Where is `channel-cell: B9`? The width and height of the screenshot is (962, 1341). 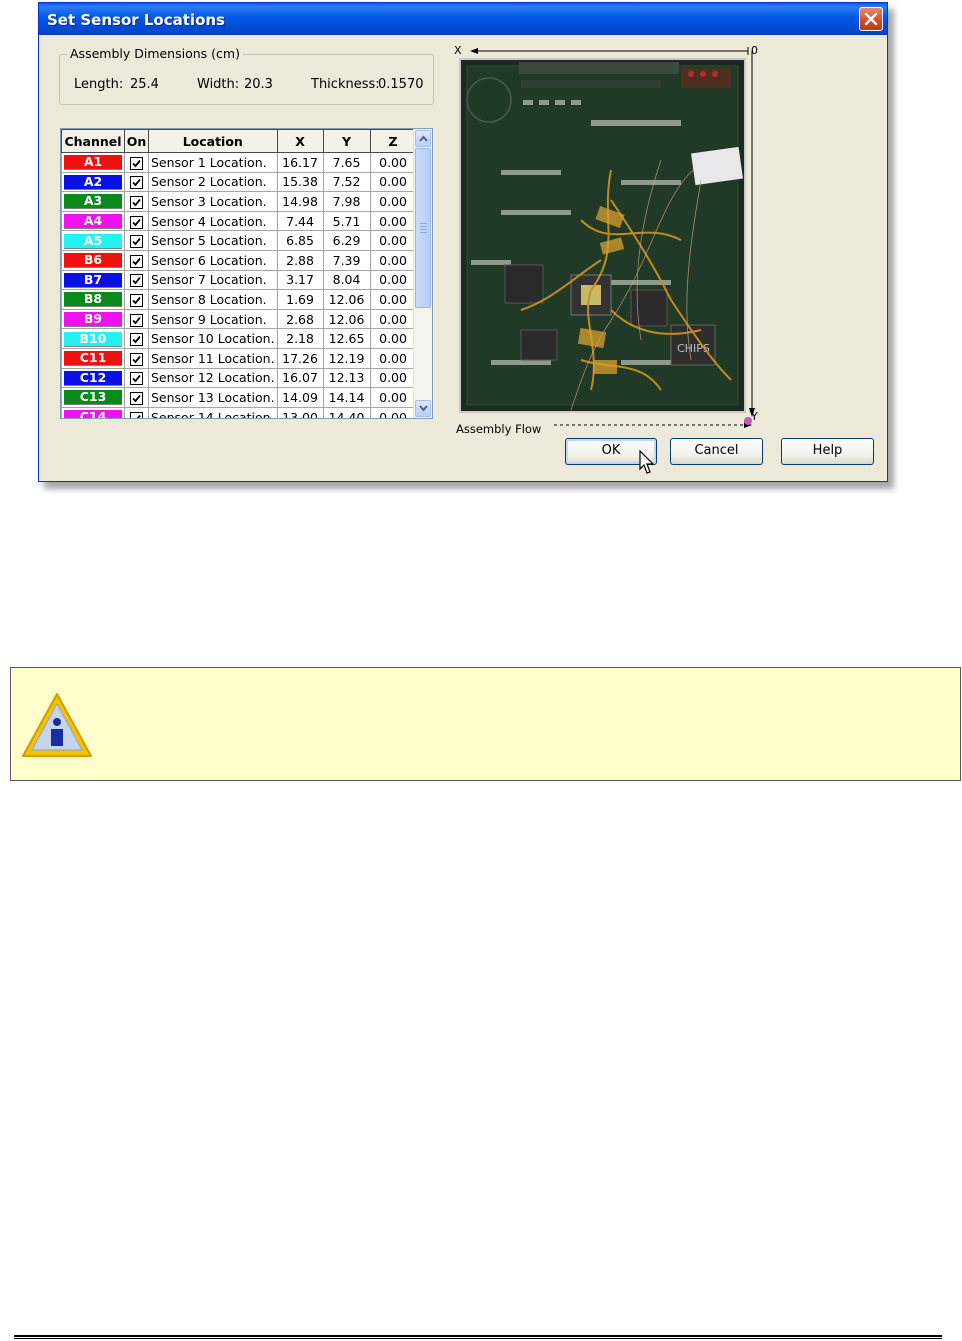
channel-cell: B9 is located at coordinates (93, 319).